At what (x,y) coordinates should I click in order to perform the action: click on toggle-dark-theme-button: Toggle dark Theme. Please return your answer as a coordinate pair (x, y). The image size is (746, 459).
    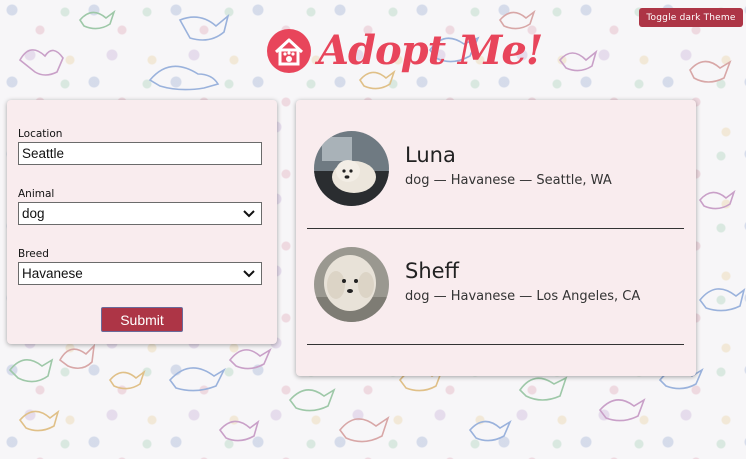
    Looking at the image, I should click on (691, 17).